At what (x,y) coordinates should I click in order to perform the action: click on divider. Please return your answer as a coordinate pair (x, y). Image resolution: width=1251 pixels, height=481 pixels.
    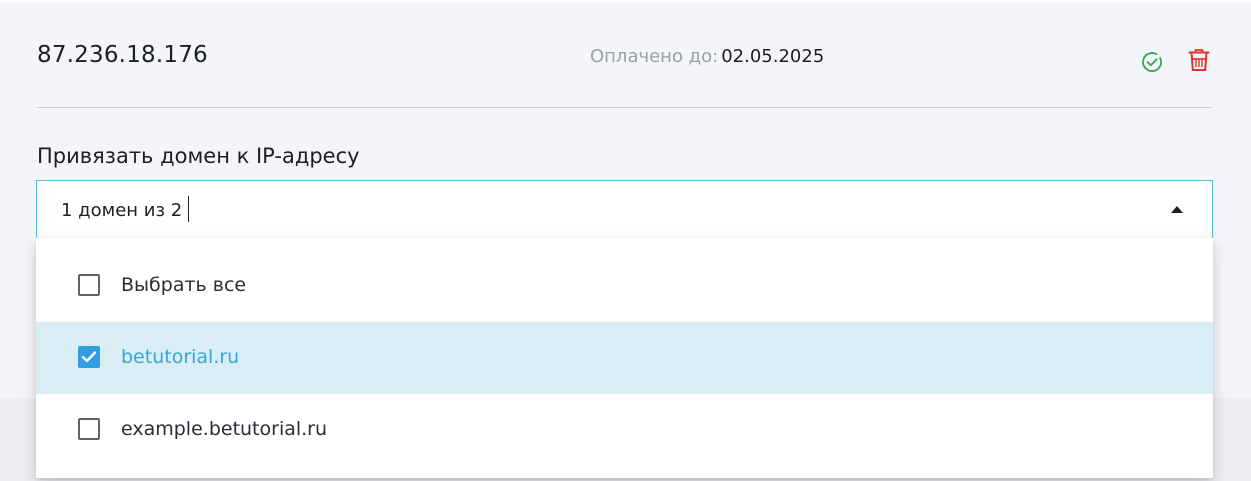
    Looking at the image, I should click on (624, 107).